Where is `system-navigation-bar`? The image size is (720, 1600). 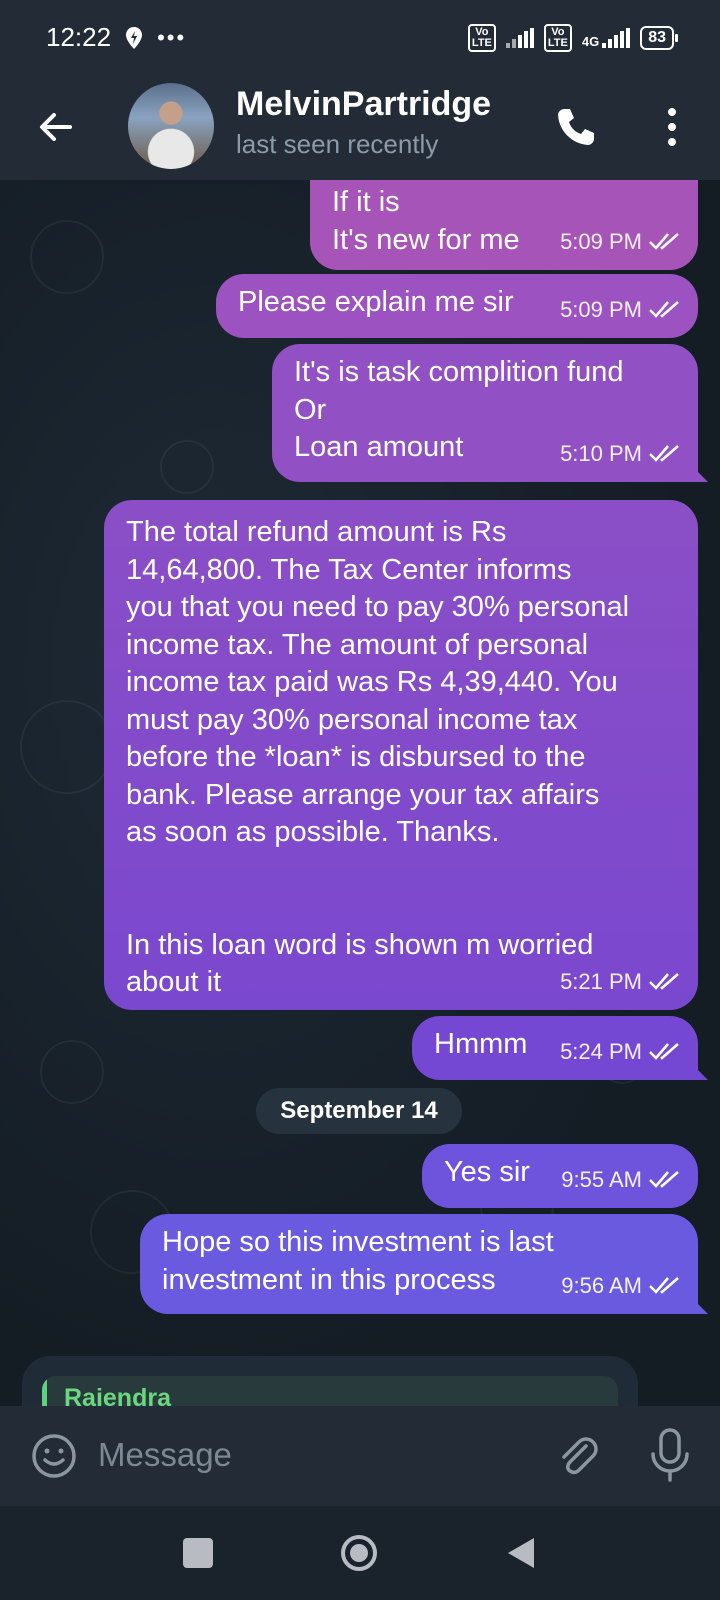 system-navigation-bar is located at coordinates (360, 1553).